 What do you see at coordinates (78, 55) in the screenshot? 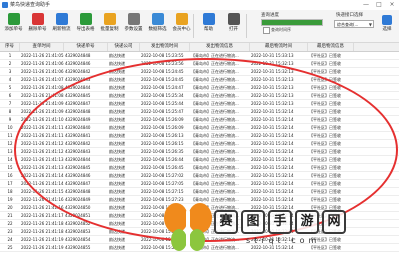
I see `table-cell: 4329024848` at bounding box center [78, 55].